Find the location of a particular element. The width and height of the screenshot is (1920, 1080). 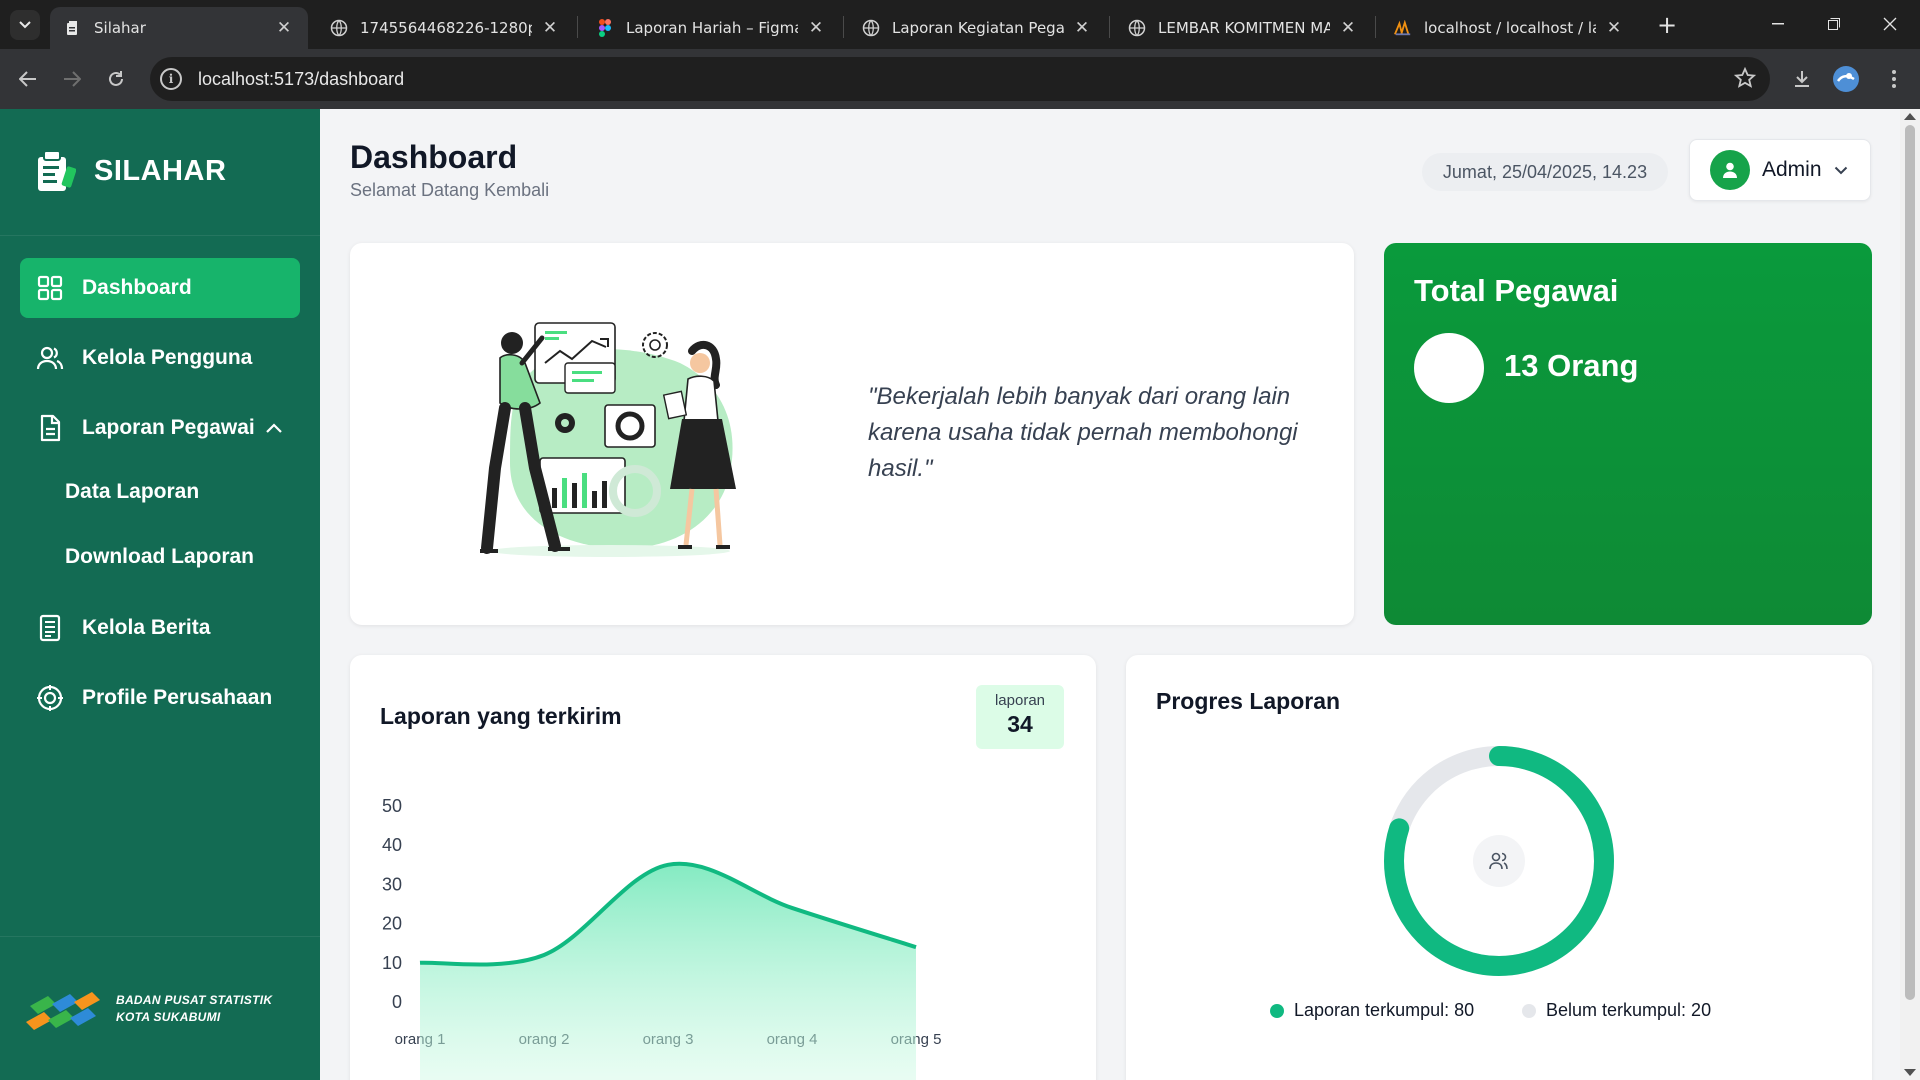

user-menu-button: Admin is located at coordinates (1780, 170).